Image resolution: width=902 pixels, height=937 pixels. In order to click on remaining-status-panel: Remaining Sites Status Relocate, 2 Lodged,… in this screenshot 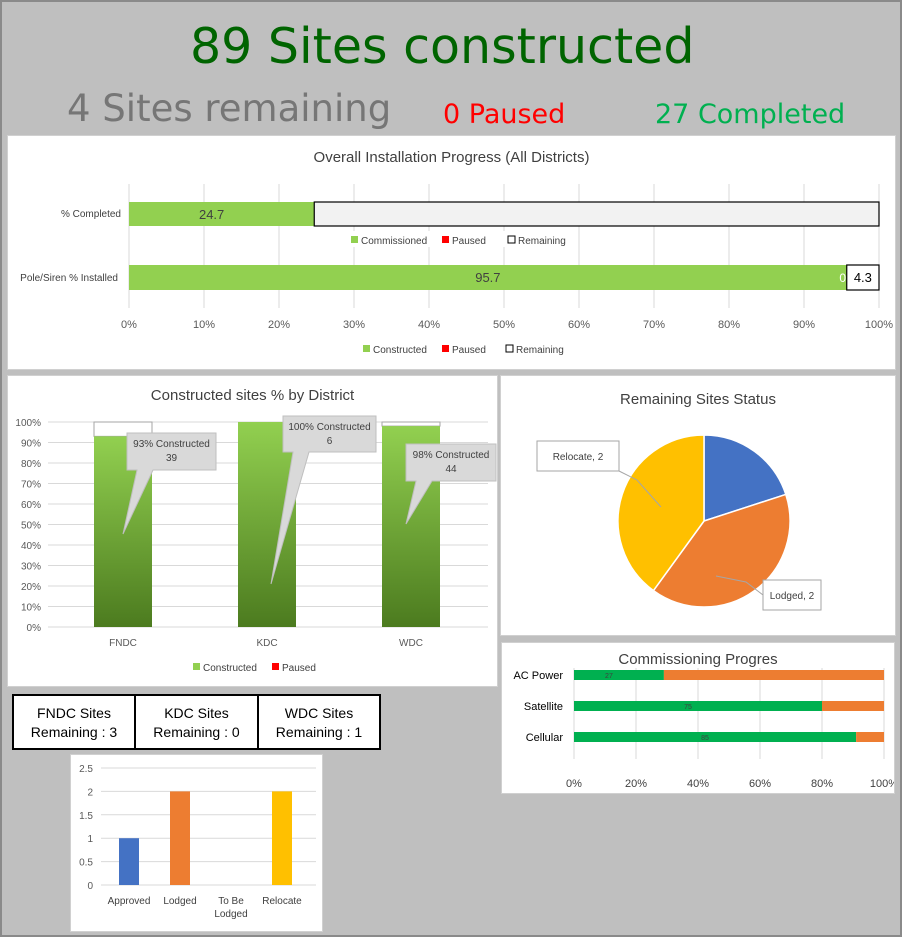, I will do `click(698, 505)`.